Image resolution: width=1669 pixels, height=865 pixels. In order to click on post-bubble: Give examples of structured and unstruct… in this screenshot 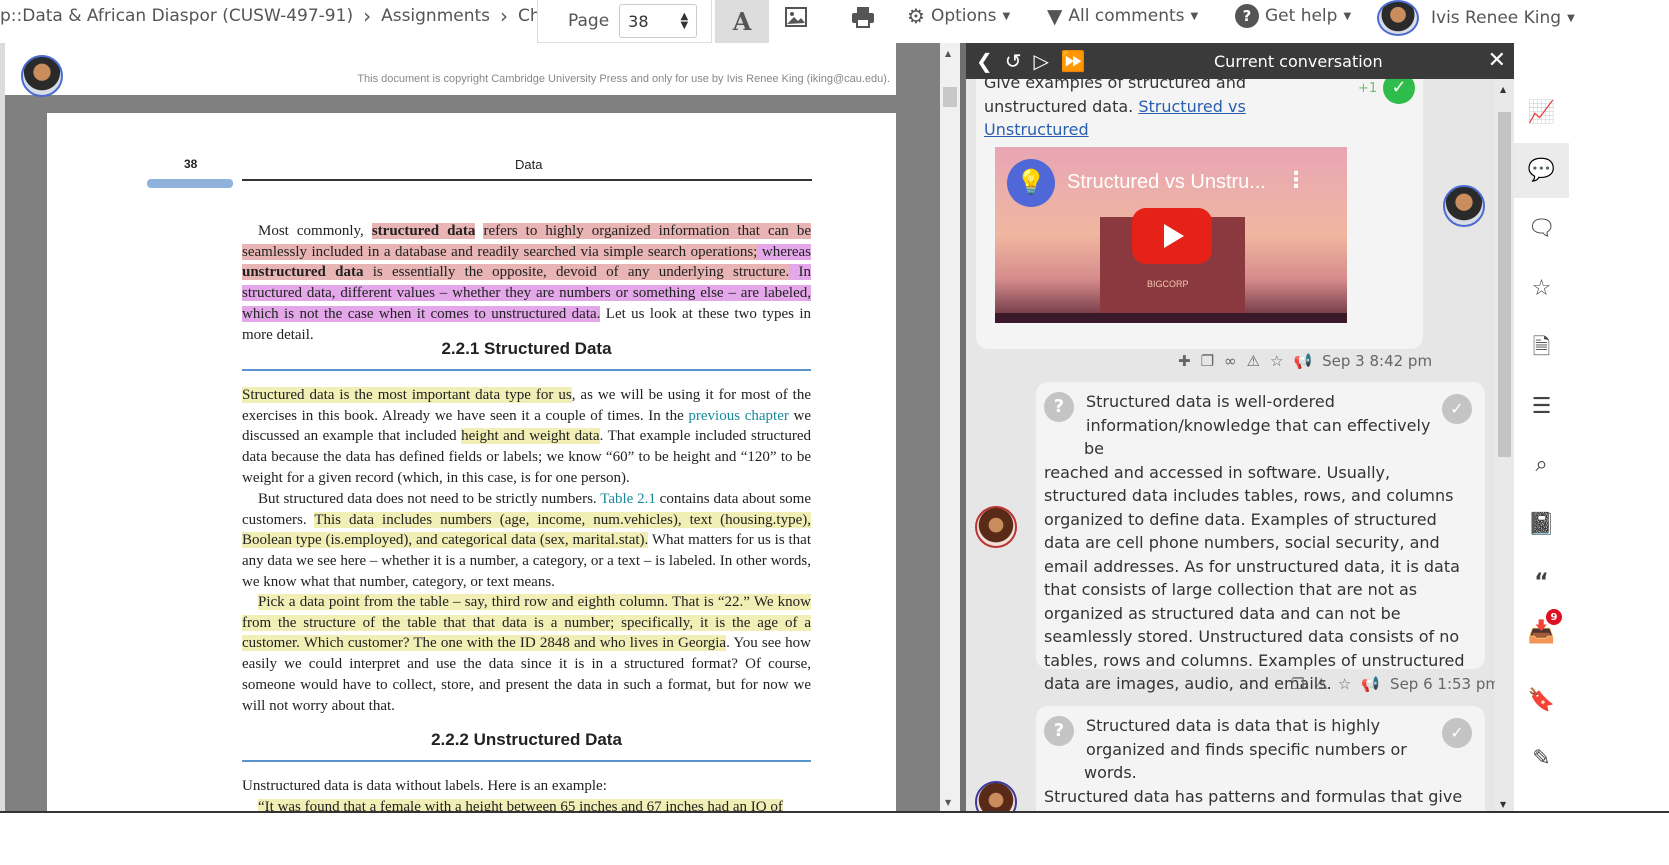, I will do `click(1199, 206)`.